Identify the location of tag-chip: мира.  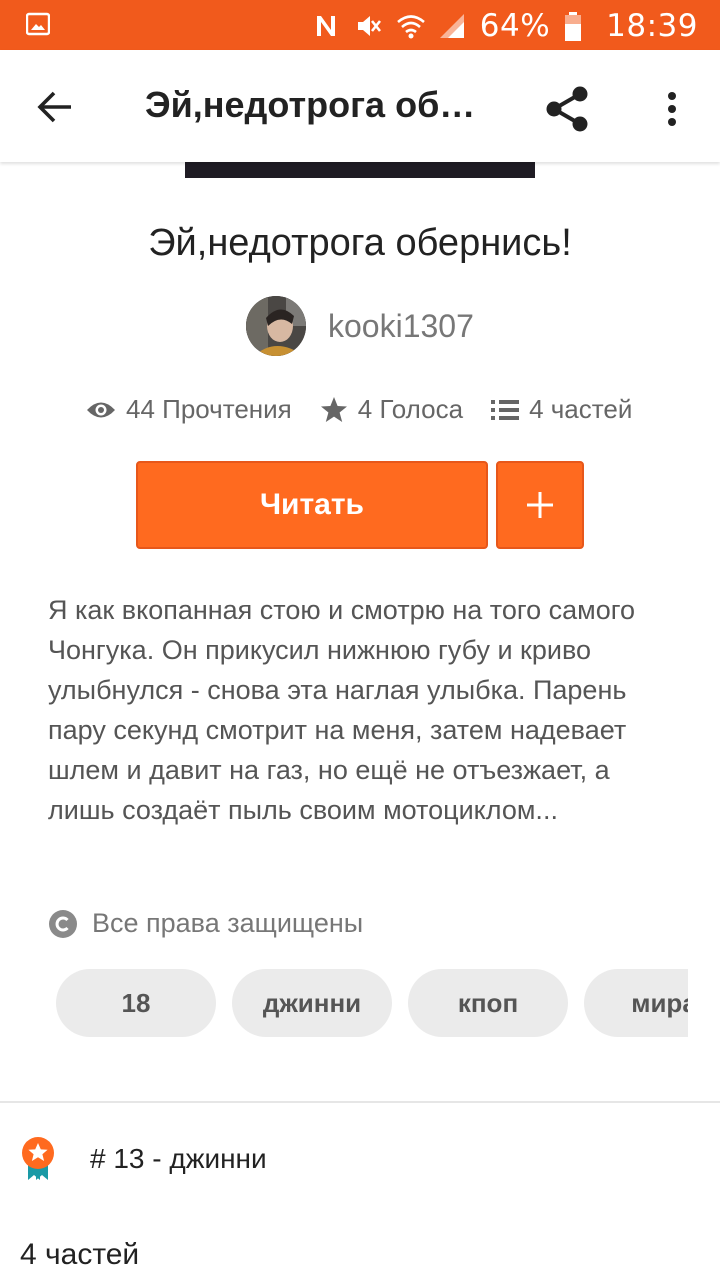
(636, 1003).